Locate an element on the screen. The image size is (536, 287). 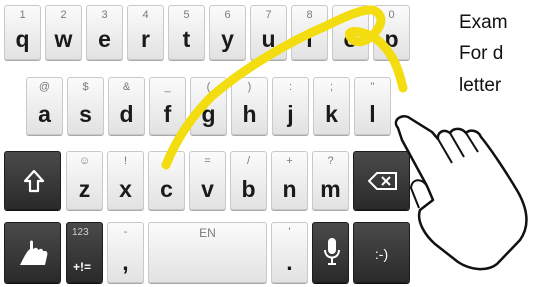
key-u: 7u is located at coordinates (268, 32).